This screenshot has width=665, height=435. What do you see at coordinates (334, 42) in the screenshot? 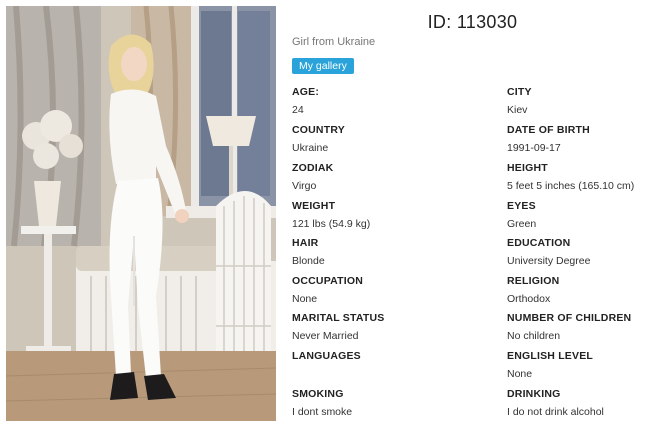
I see `profile-subtitle: Girl from Ukraine` at bounding box center [334, 42].